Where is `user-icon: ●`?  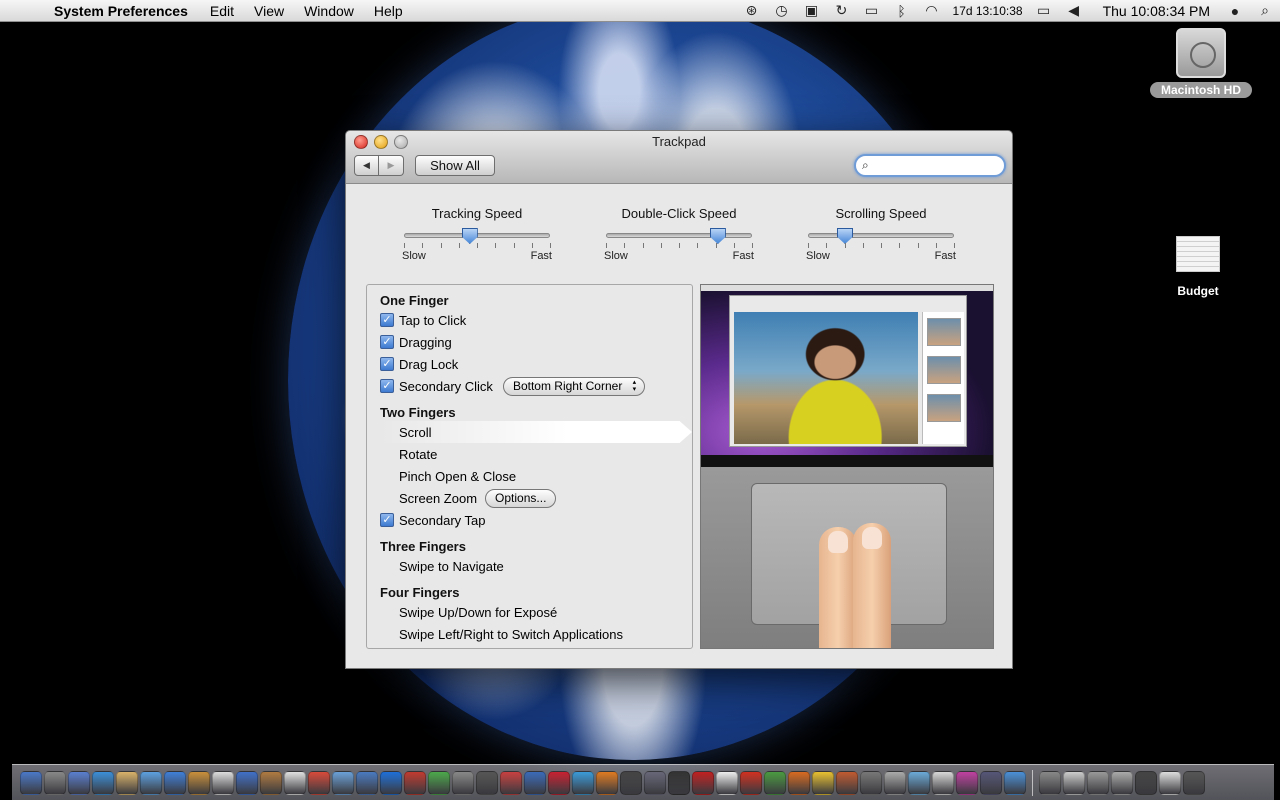
user-icon: ● is located at coordinates (1235, 11).